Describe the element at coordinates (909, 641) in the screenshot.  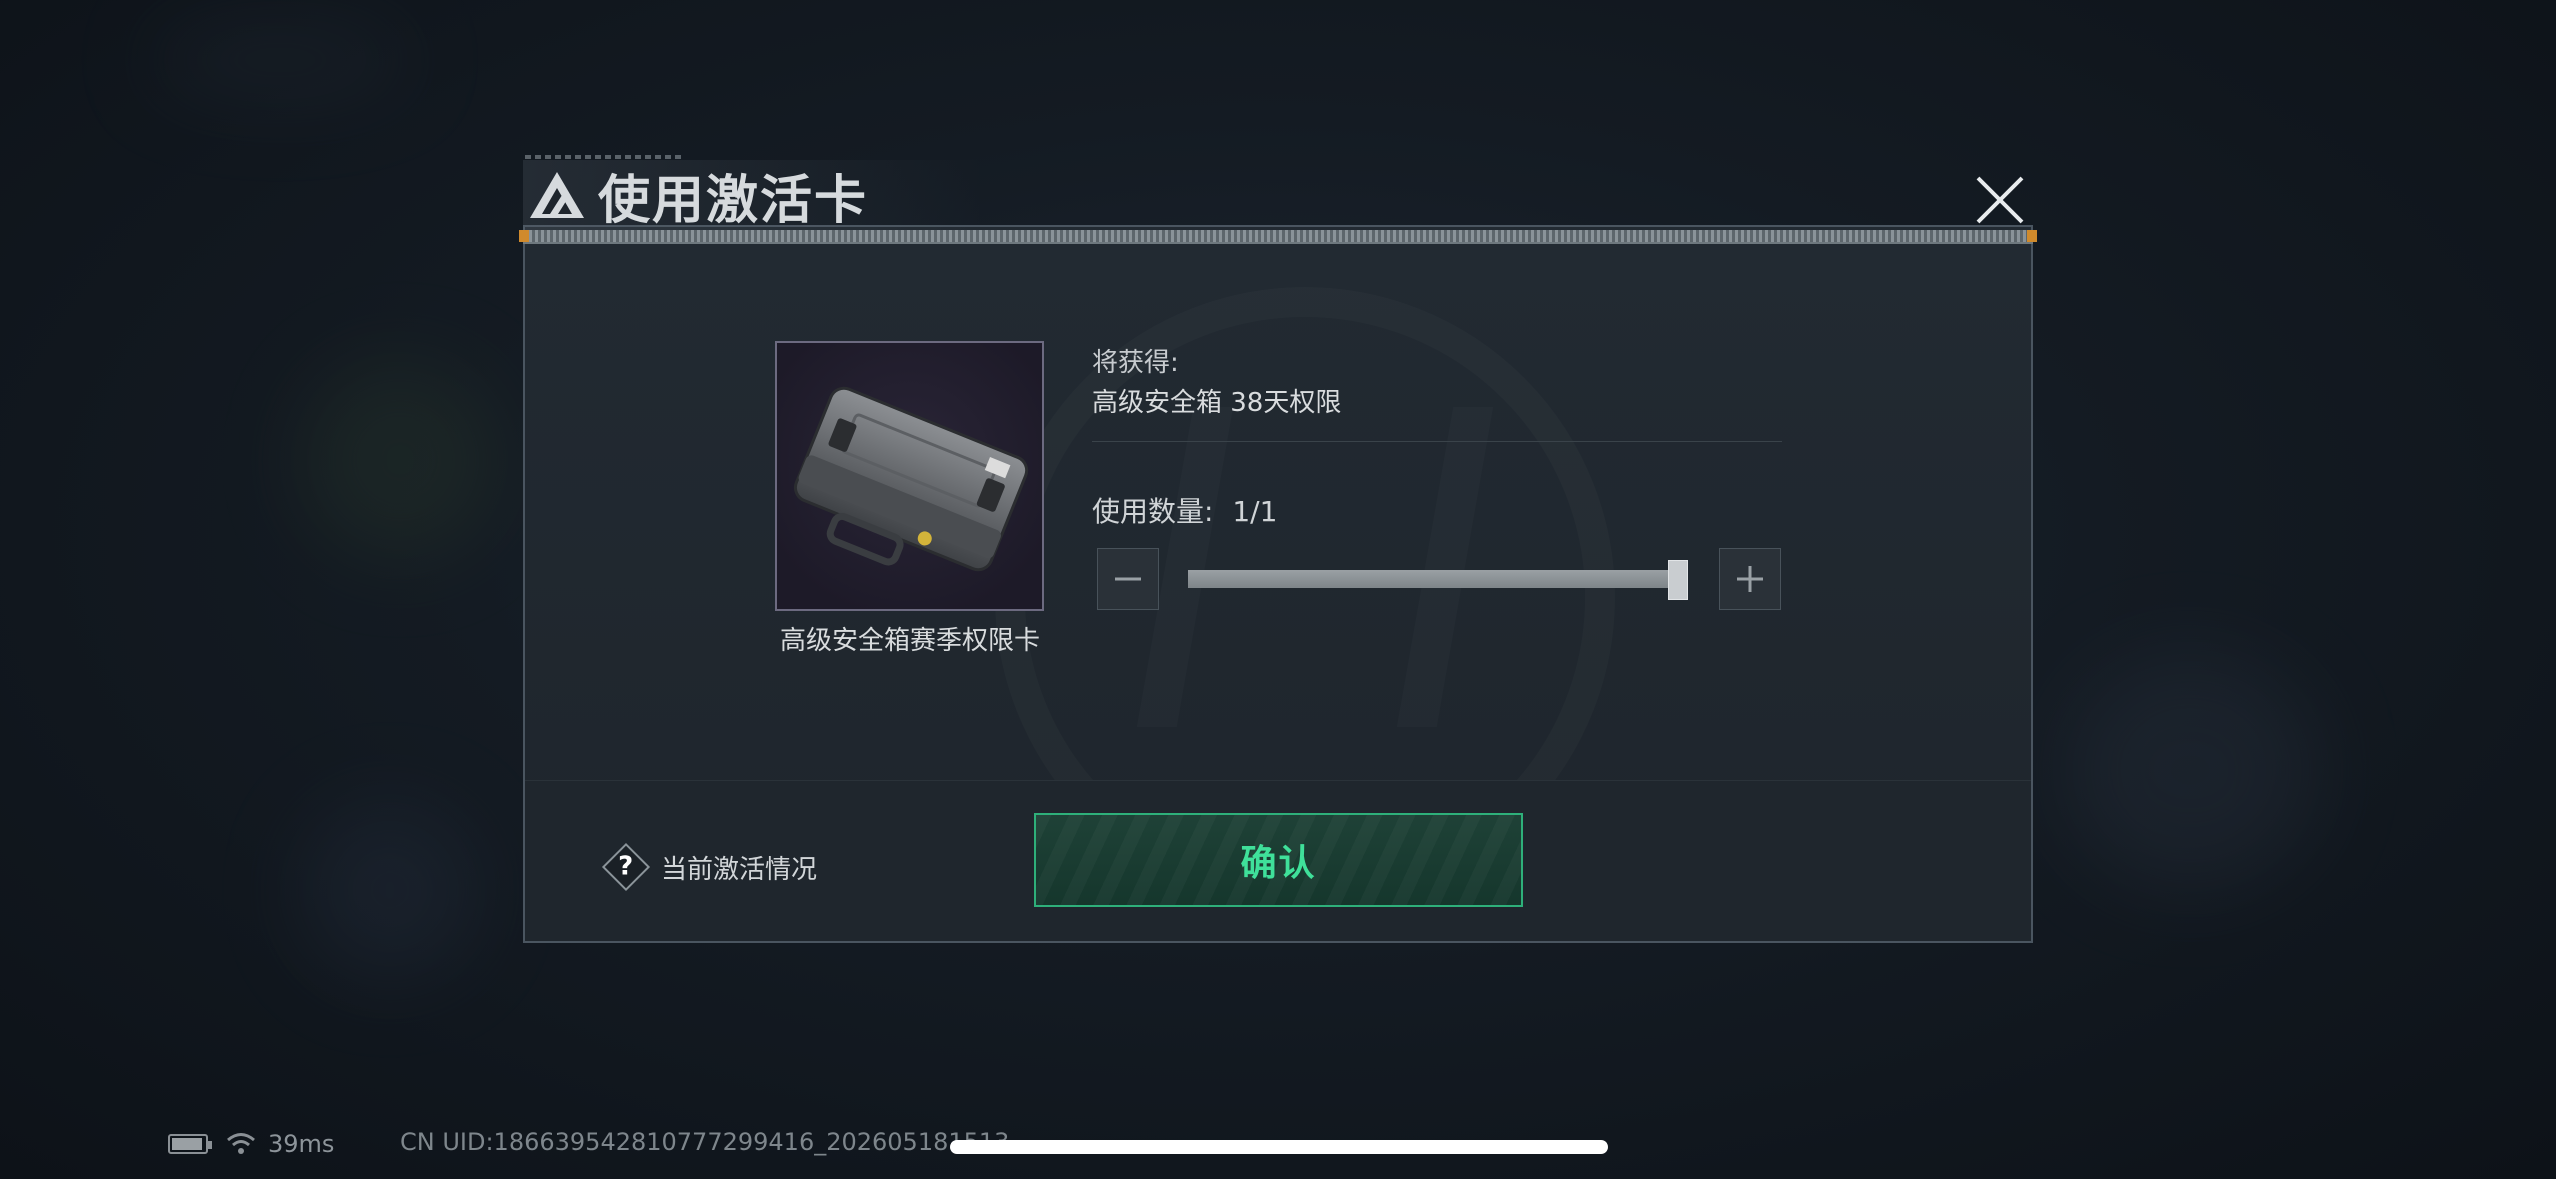
I see `item-name: 高级安全箱赛季权限卡` at that location.